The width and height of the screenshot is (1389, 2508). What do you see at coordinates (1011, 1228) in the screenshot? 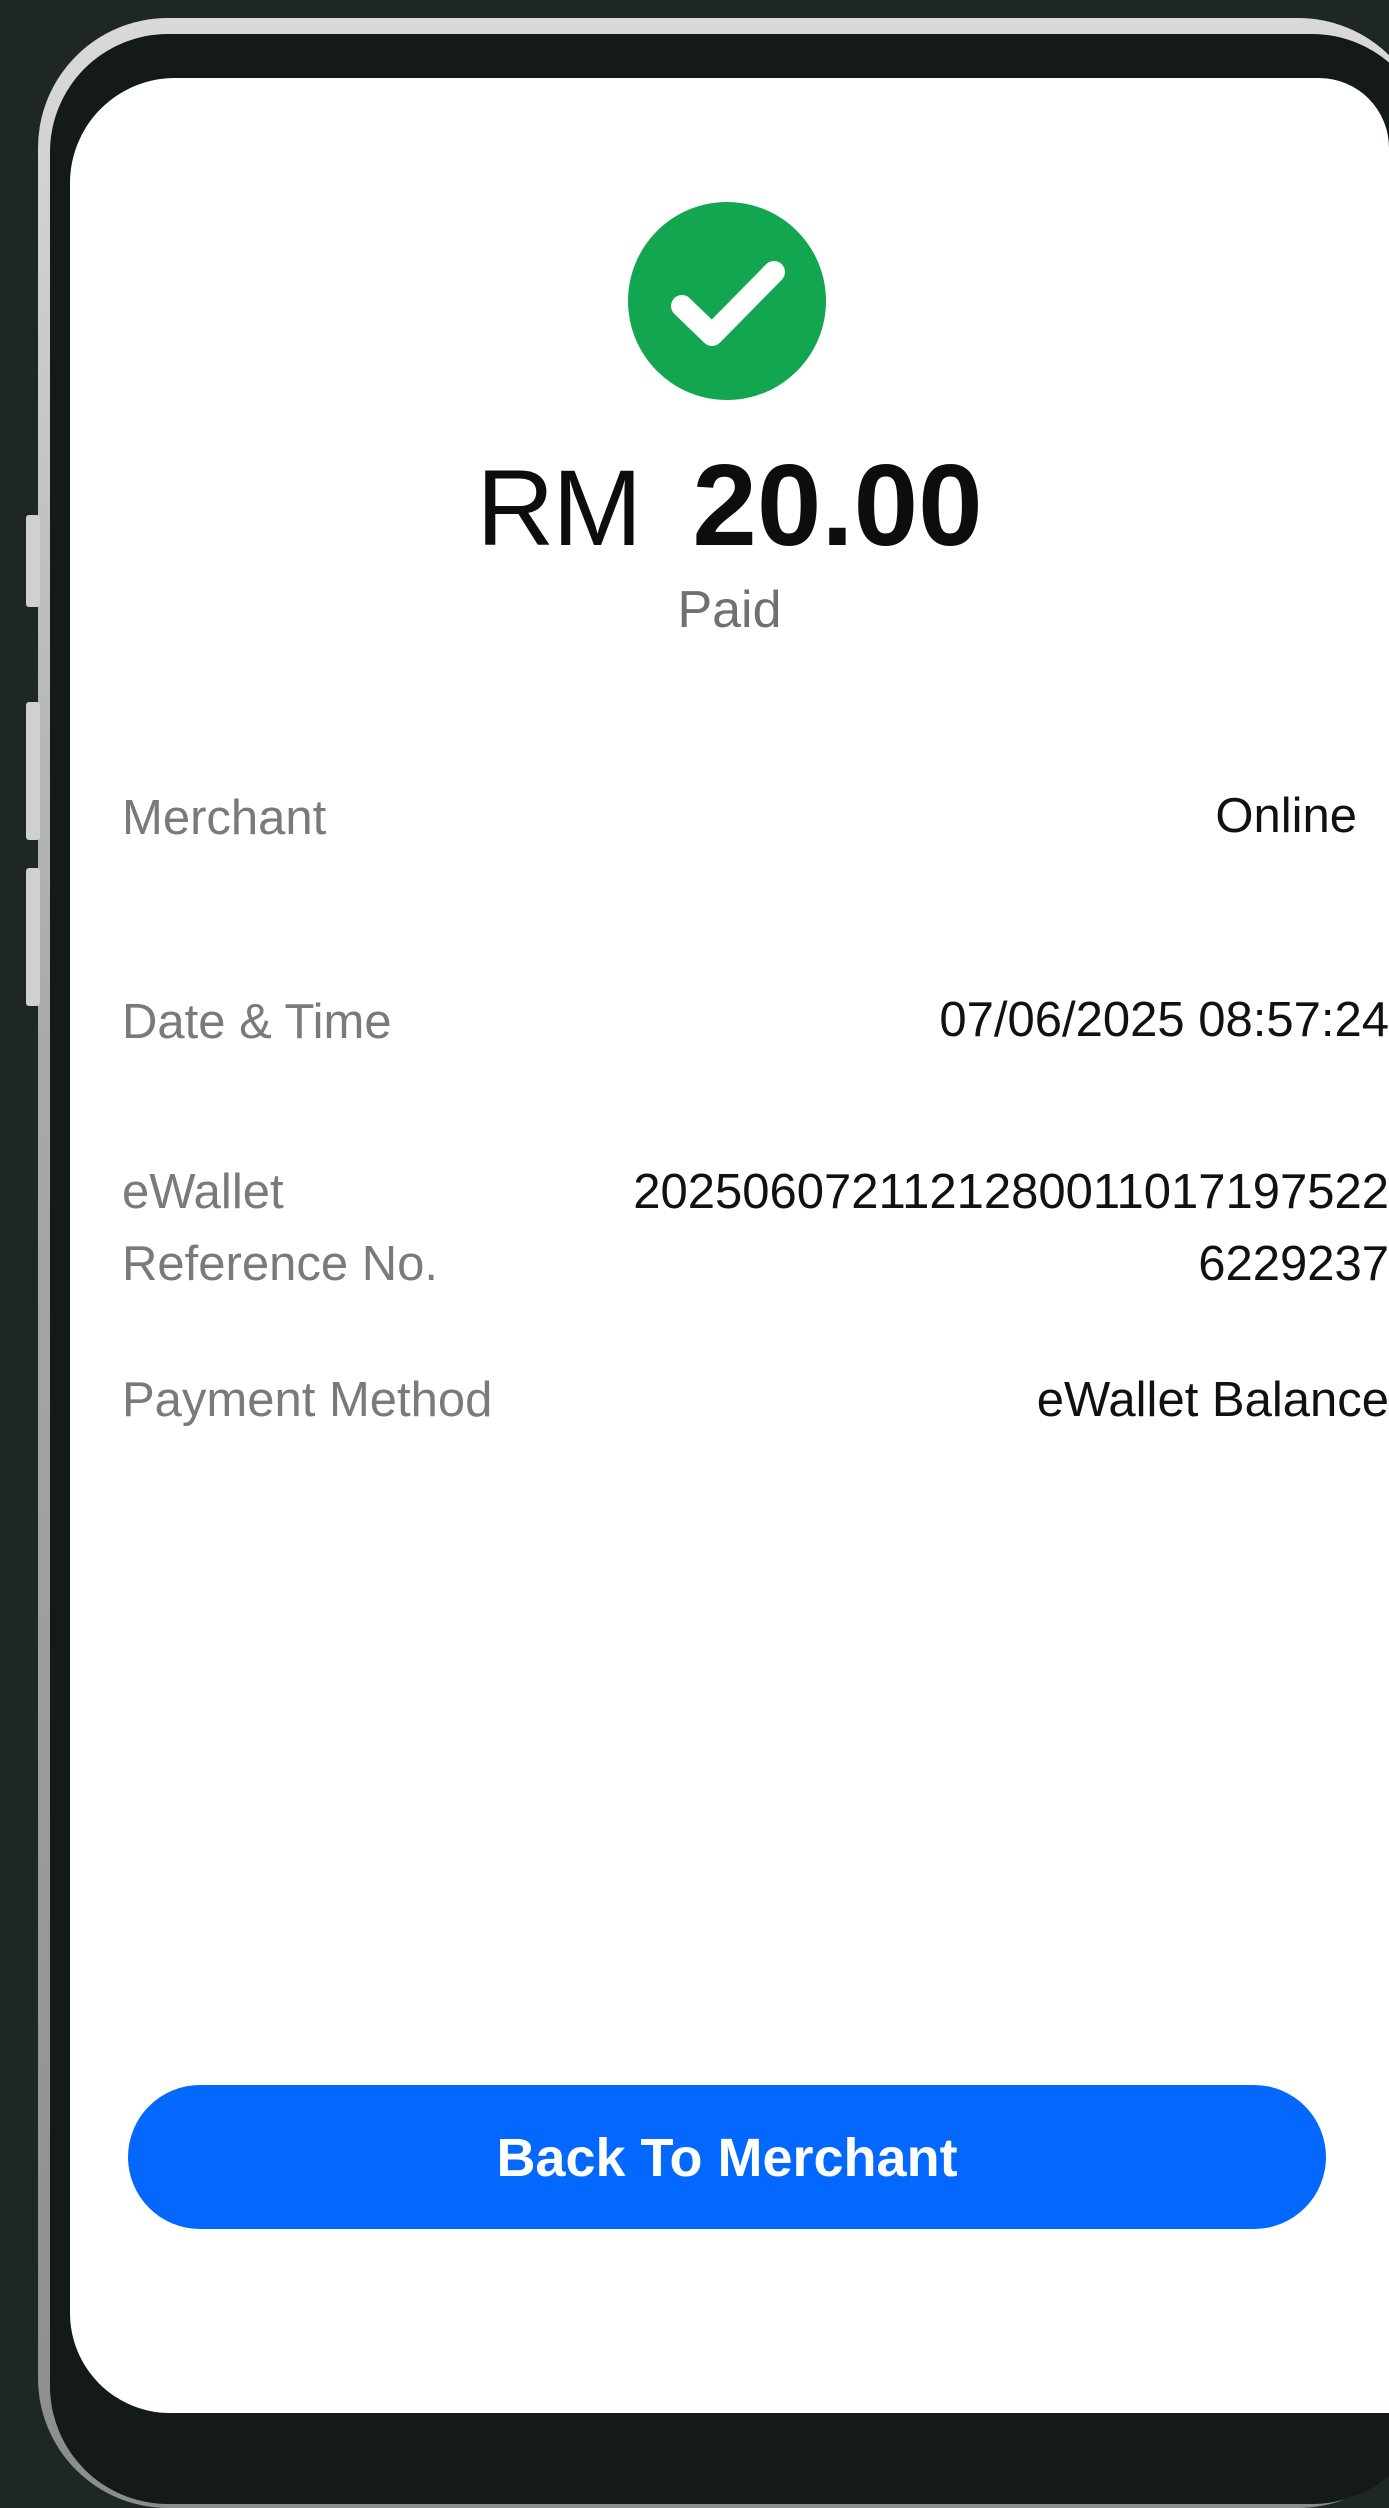
I see `reference-value: 20250607211212800110171975226229237` at bounding box center [1011, 1228].